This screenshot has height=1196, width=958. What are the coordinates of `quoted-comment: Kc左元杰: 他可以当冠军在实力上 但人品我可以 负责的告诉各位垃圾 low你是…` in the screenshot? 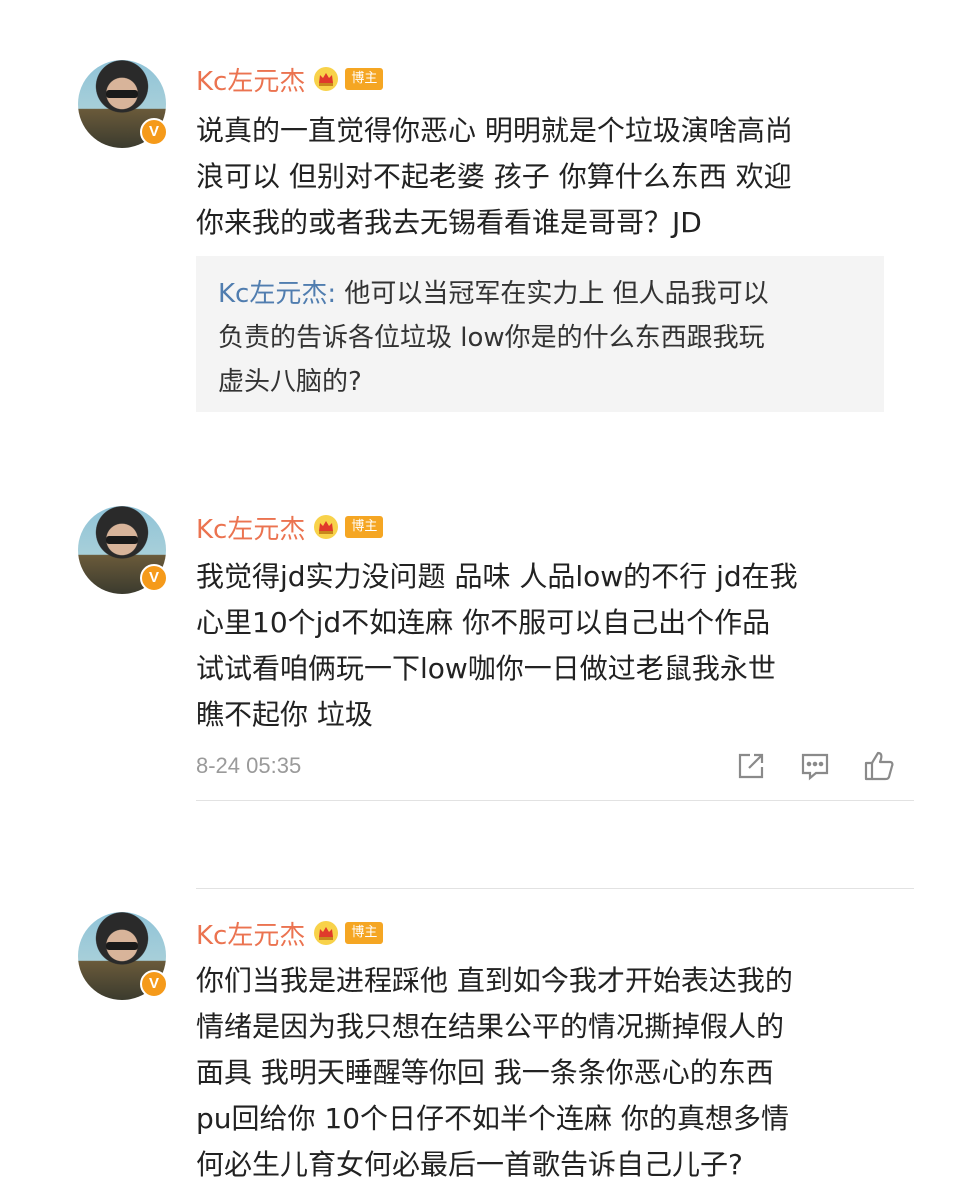 It's located at (540, 334).